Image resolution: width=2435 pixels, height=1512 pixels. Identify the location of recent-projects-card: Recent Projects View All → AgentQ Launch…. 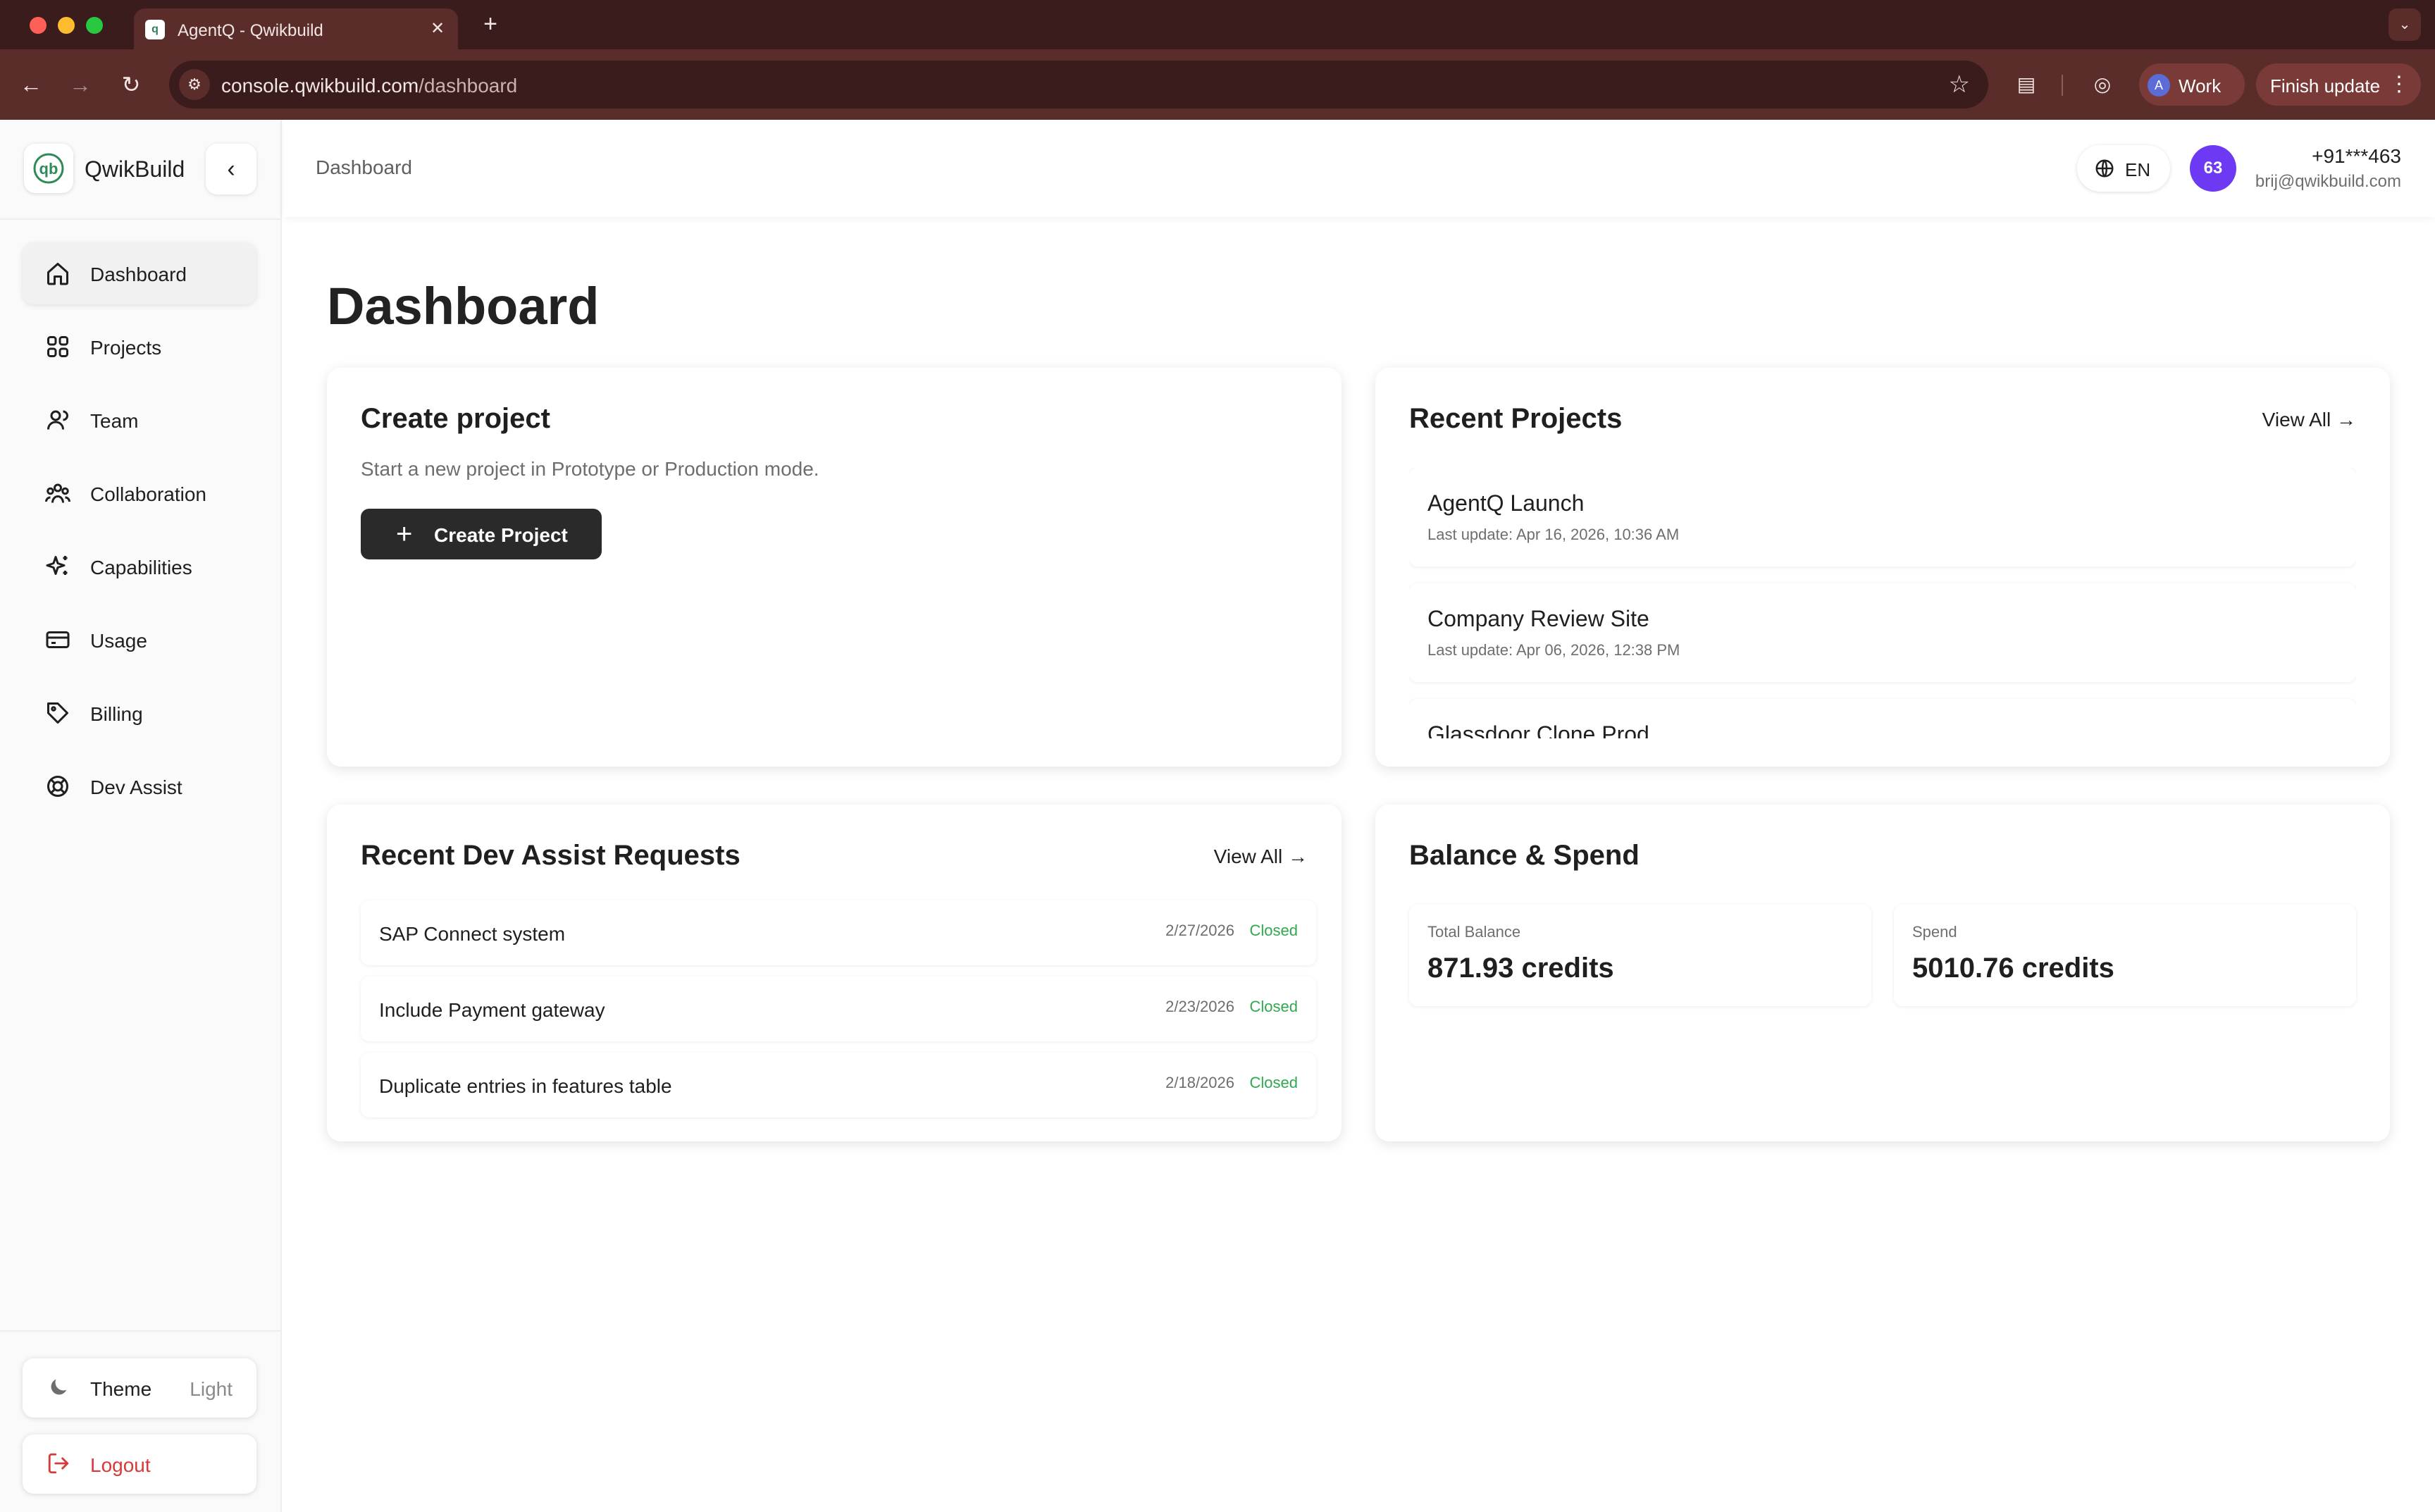
(1883, 567).